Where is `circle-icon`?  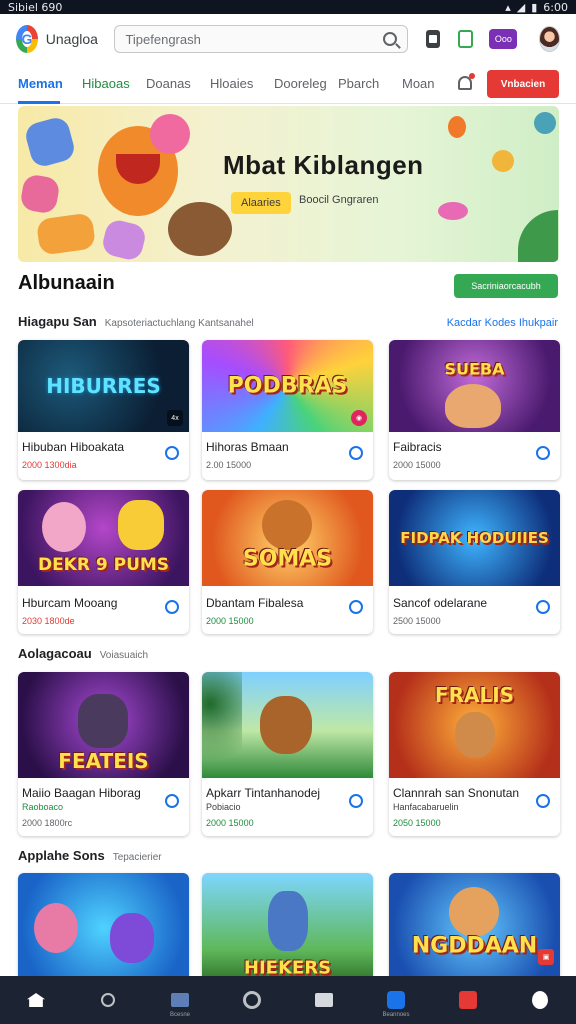 circle-icon is located at coordinates (252, 1000).